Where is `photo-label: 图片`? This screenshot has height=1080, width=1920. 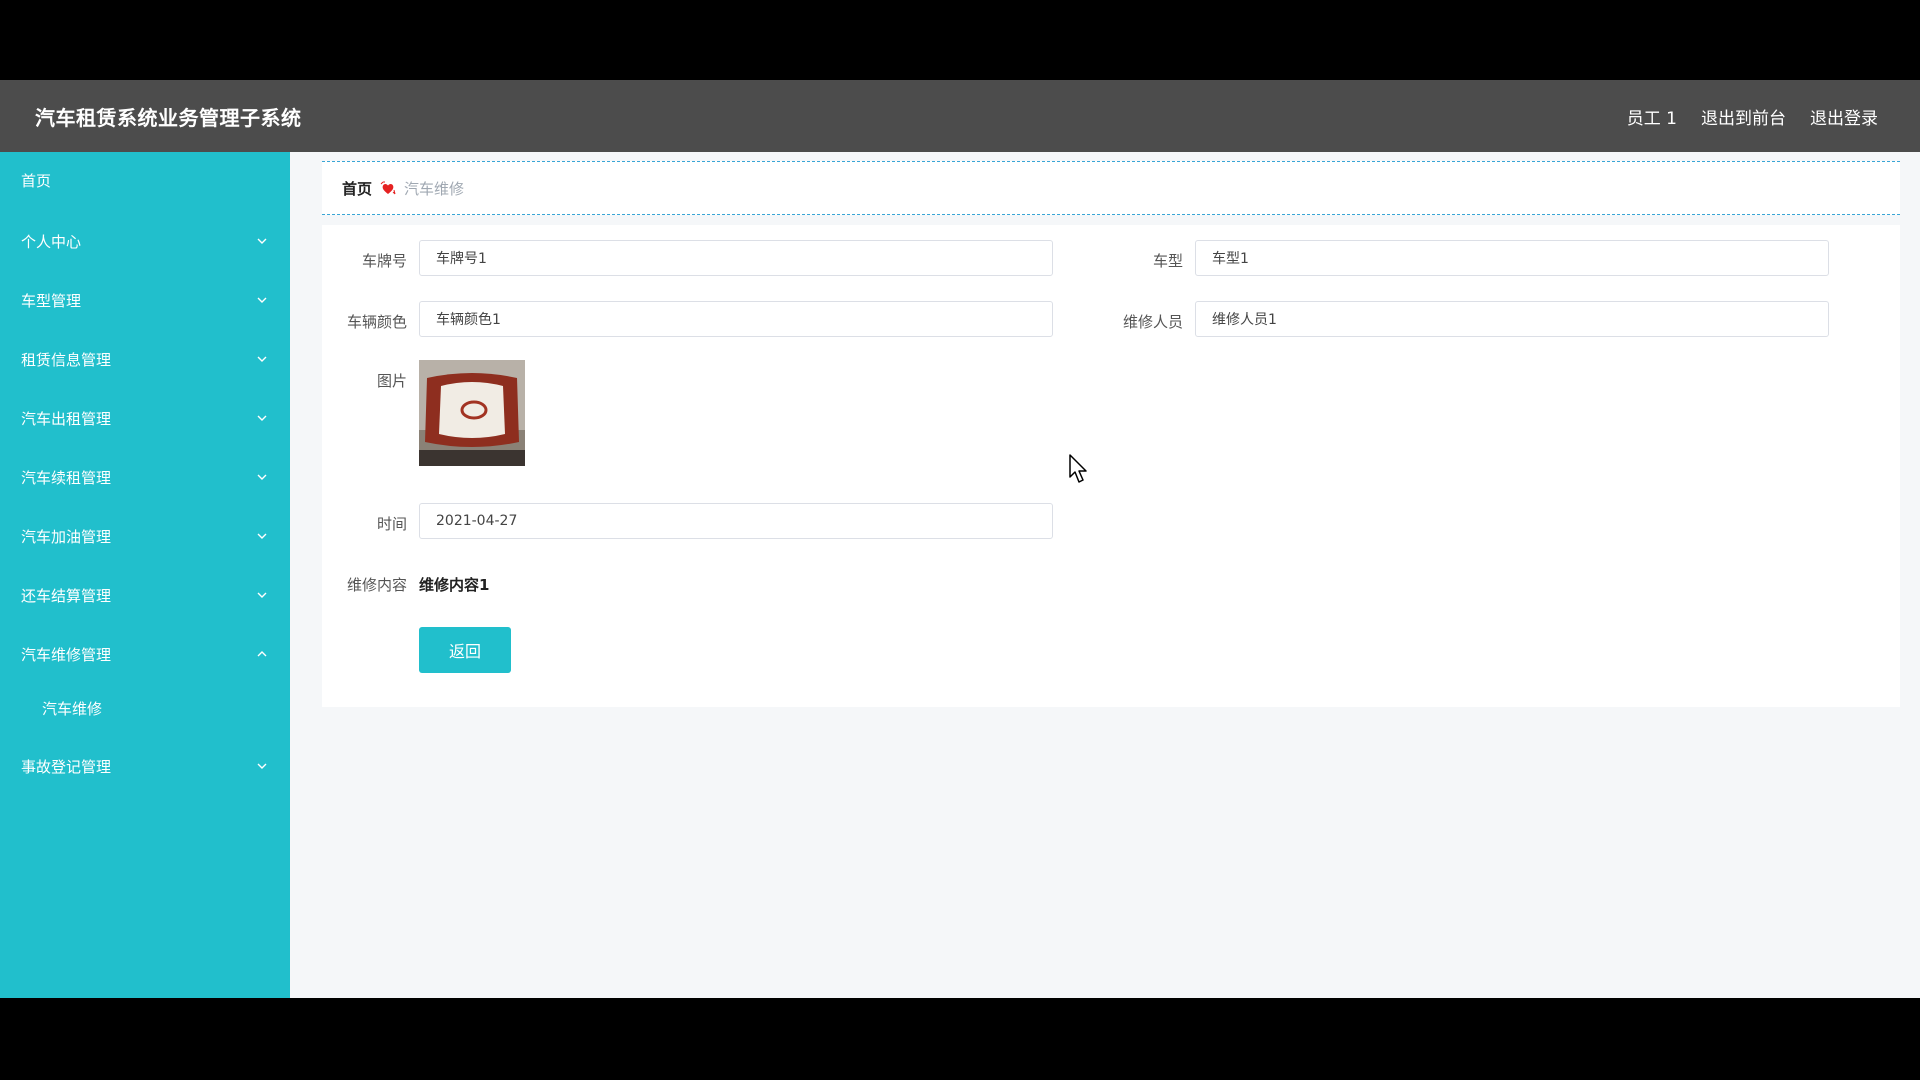 photo-label: 图片 is located at coordinates (391, 381).